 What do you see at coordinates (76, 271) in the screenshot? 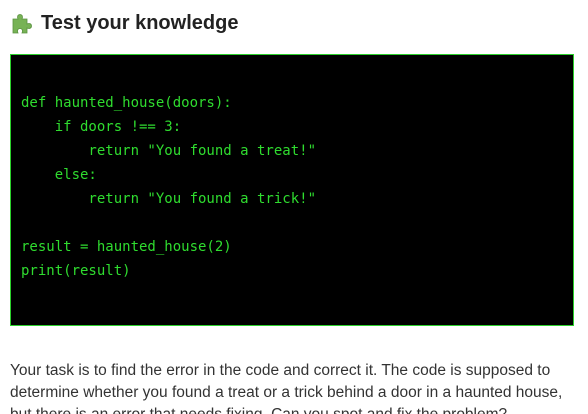
I see `code-line: print(result)` at bounding box center [76, 271].